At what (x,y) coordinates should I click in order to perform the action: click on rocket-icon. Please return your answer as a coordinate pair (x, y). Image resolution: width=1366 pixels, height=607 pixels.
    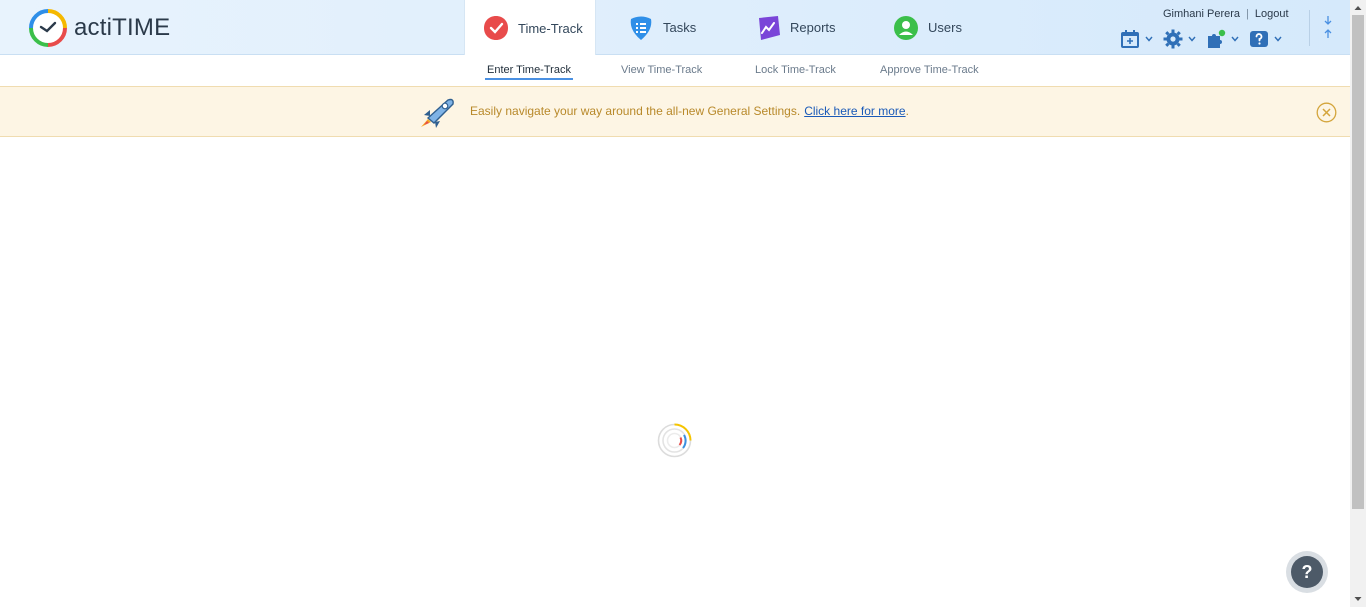
    Looking at the image, I should click on (437, 113).